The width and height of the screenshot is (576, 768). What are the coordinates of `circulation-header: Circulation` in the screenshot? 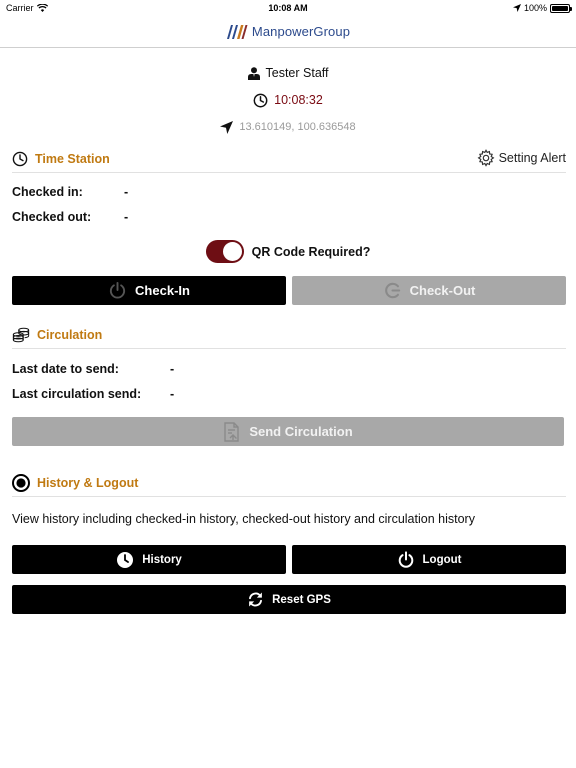 It's located at (289, 335).